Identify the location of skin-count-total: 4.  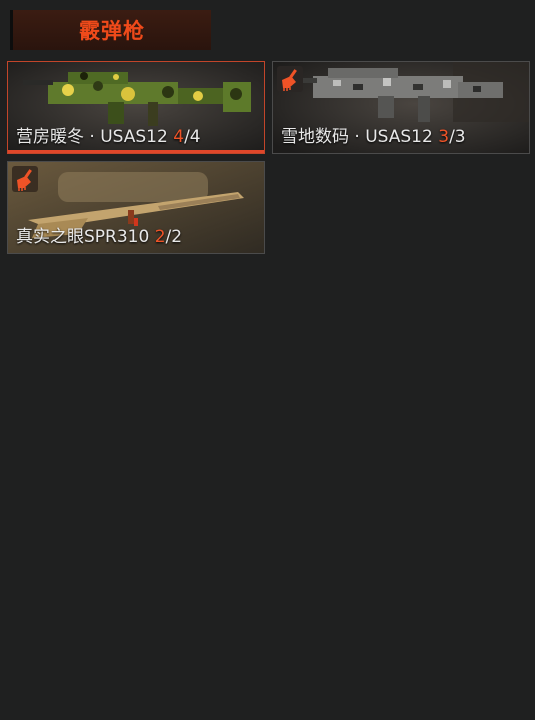
(195, 137).